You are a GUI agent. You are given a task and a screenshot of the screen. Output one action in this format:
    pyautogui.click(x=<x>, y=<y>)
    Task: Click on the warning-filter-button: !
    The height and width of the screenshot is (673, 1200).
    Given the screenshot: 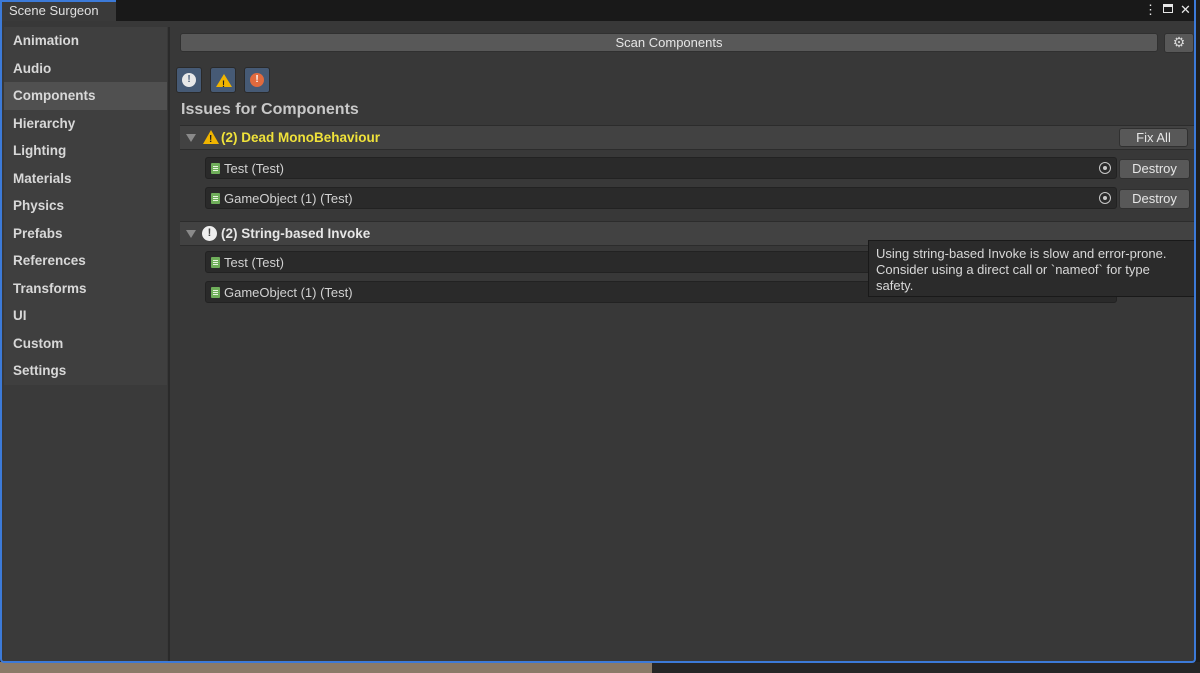 What is the action you would take?
    pyautogui.click(x=223, y=80)
    